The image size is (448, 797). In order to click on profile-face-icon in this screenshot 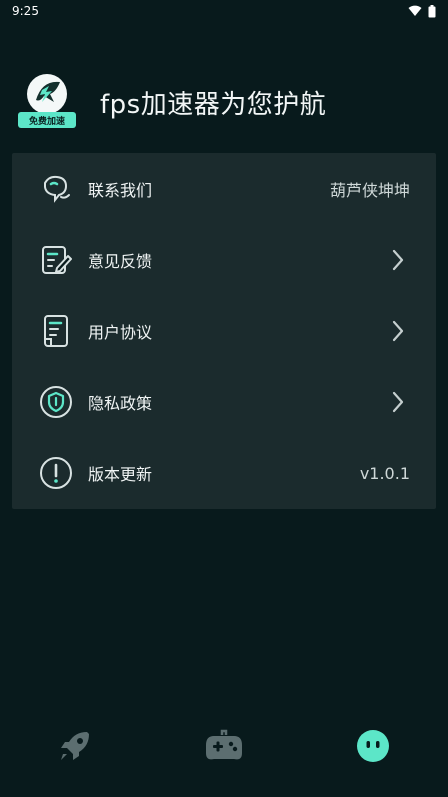, I will do `click(372, 746)`.